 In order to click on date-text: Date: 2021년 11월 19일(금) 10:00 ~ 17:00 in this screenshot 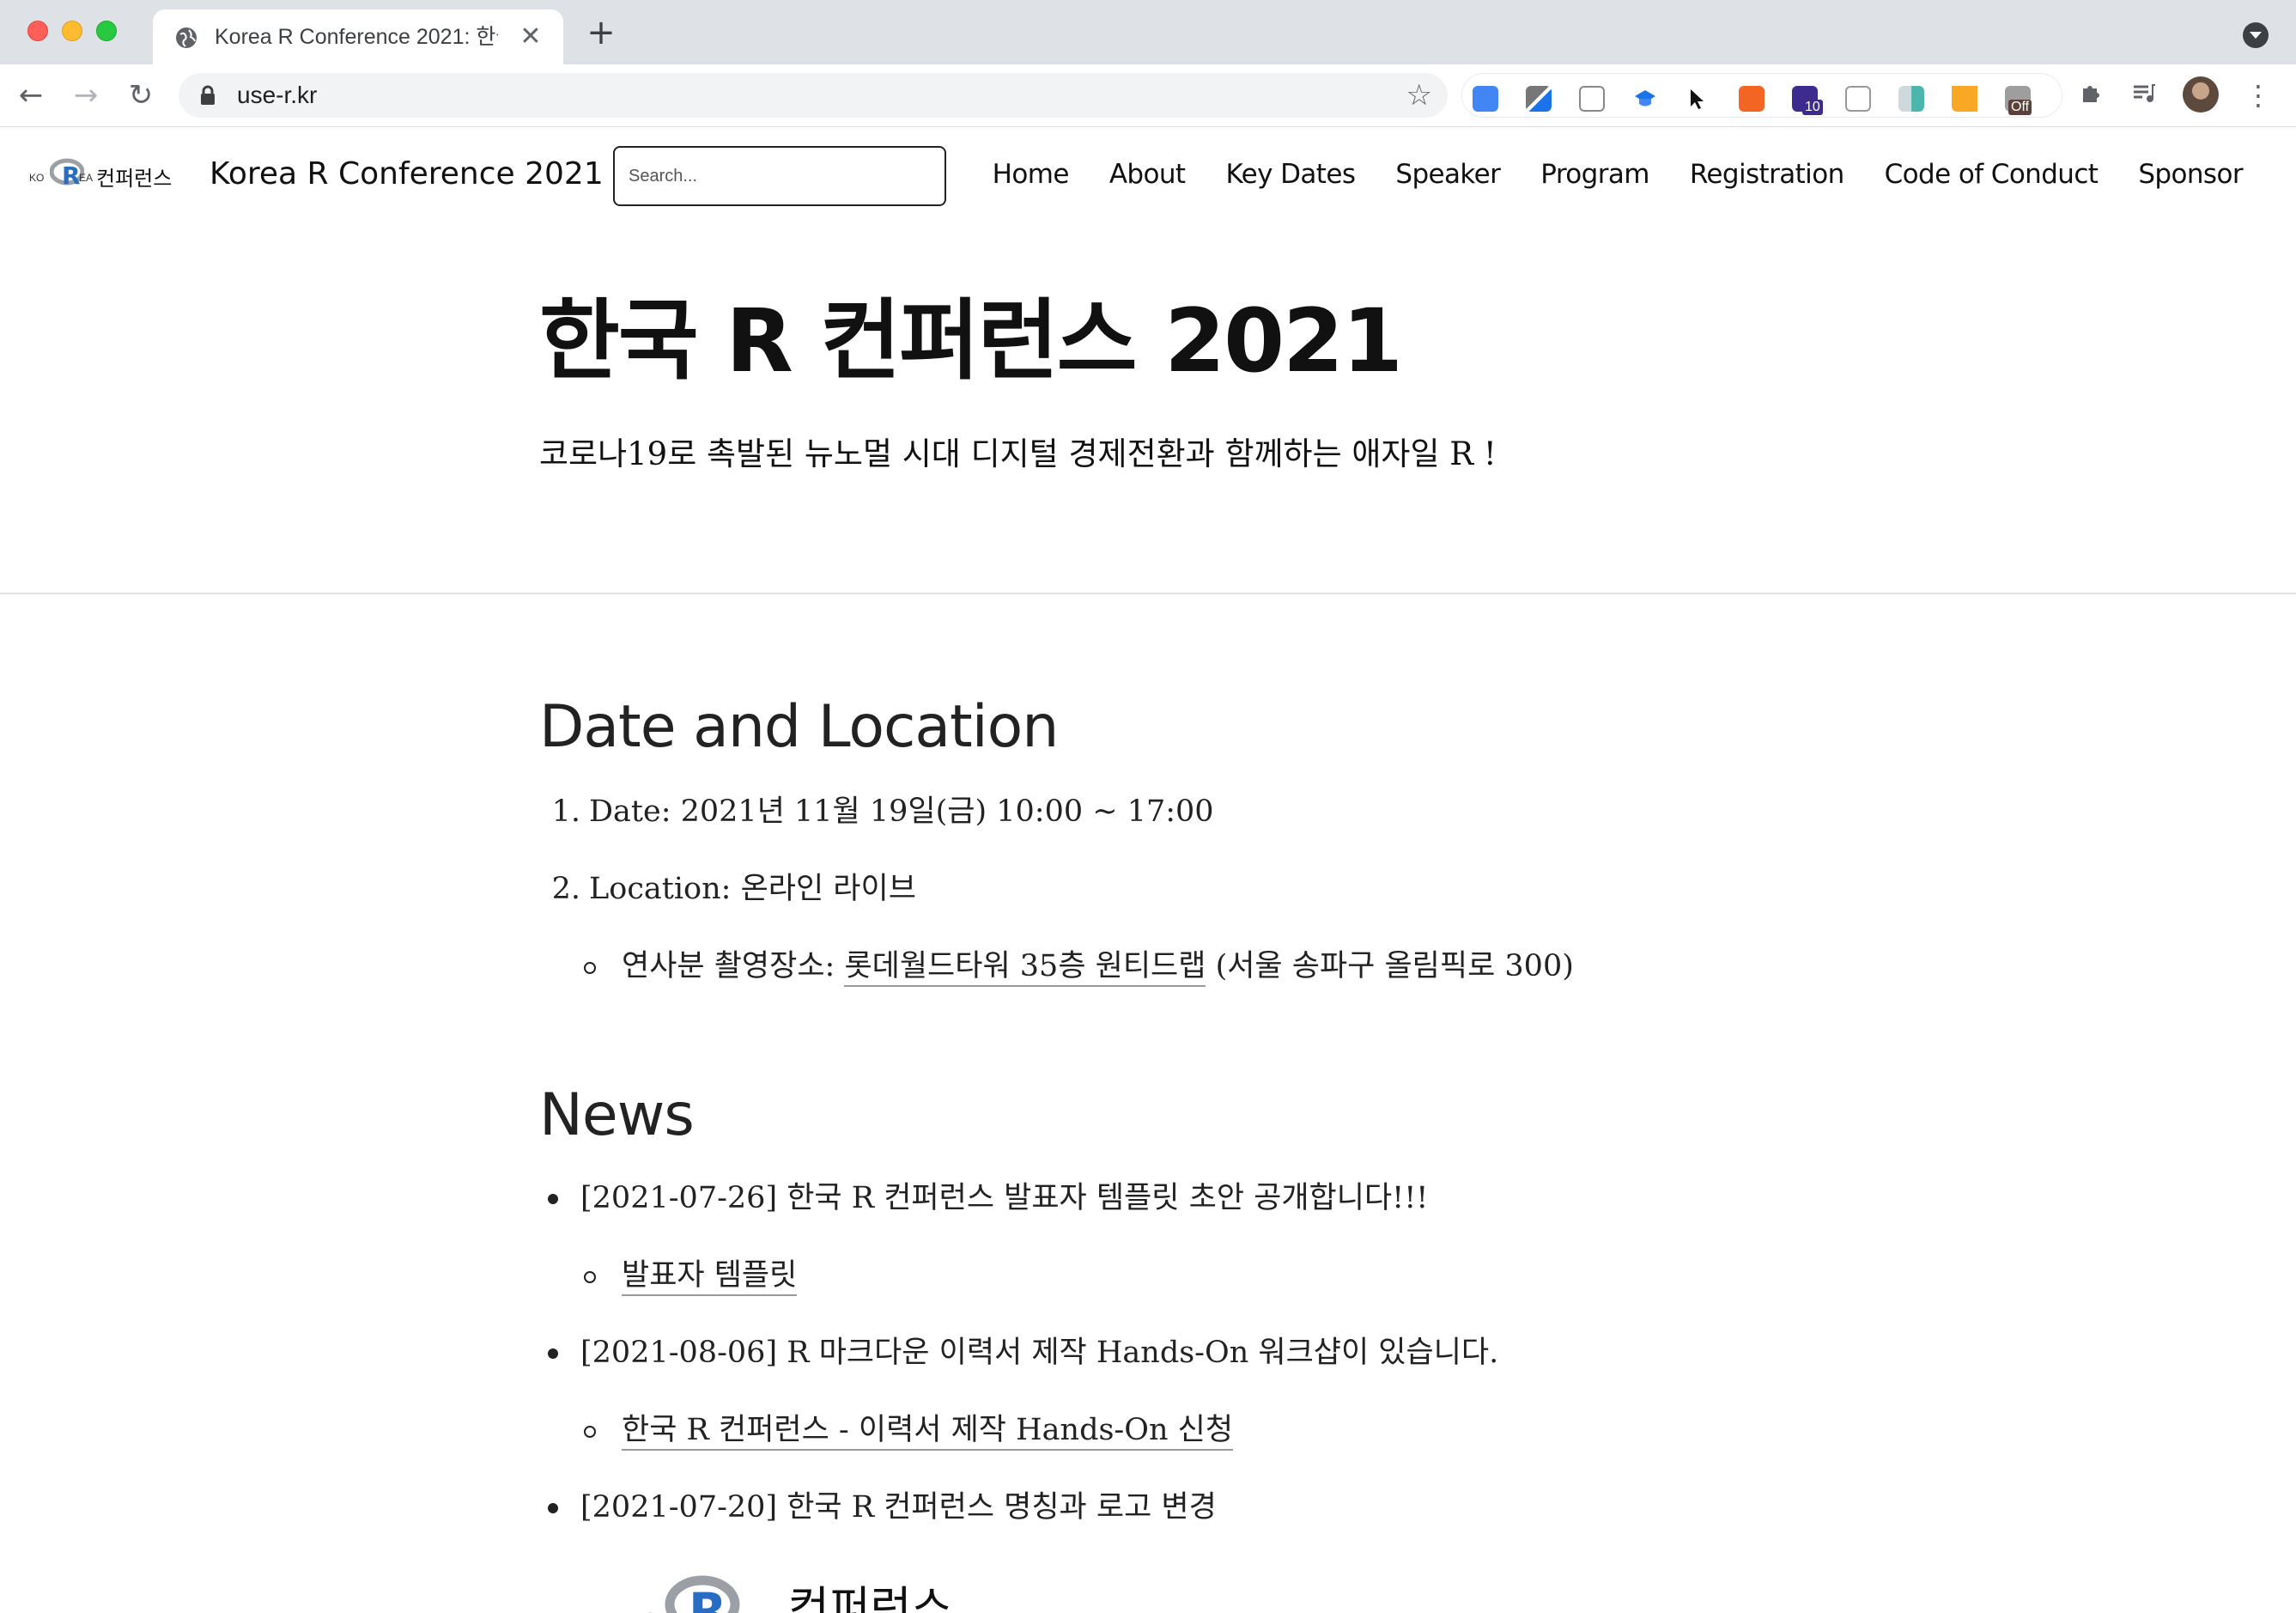, I will do `click(901, 811)`.